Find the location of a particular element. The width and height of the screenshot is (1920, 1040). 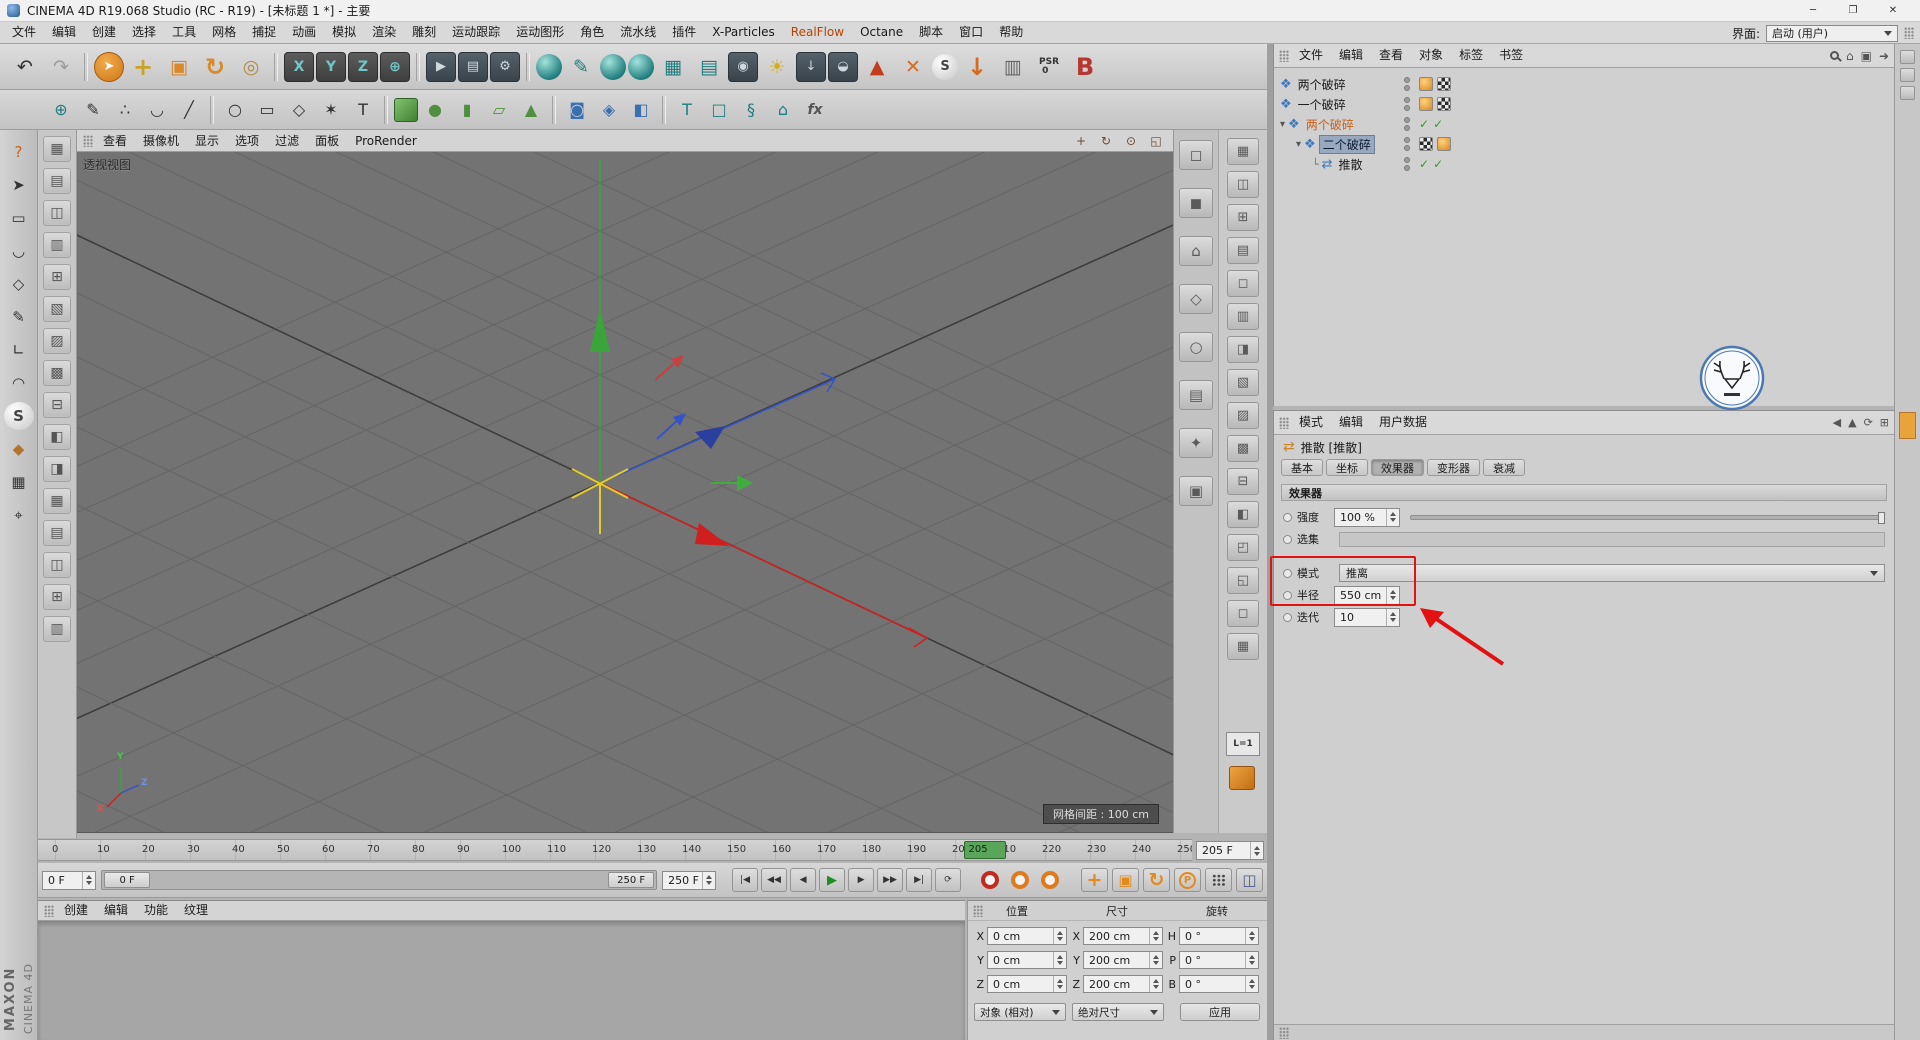

mograph-palette-icon: ▩ is located at coordinates (57, 373).